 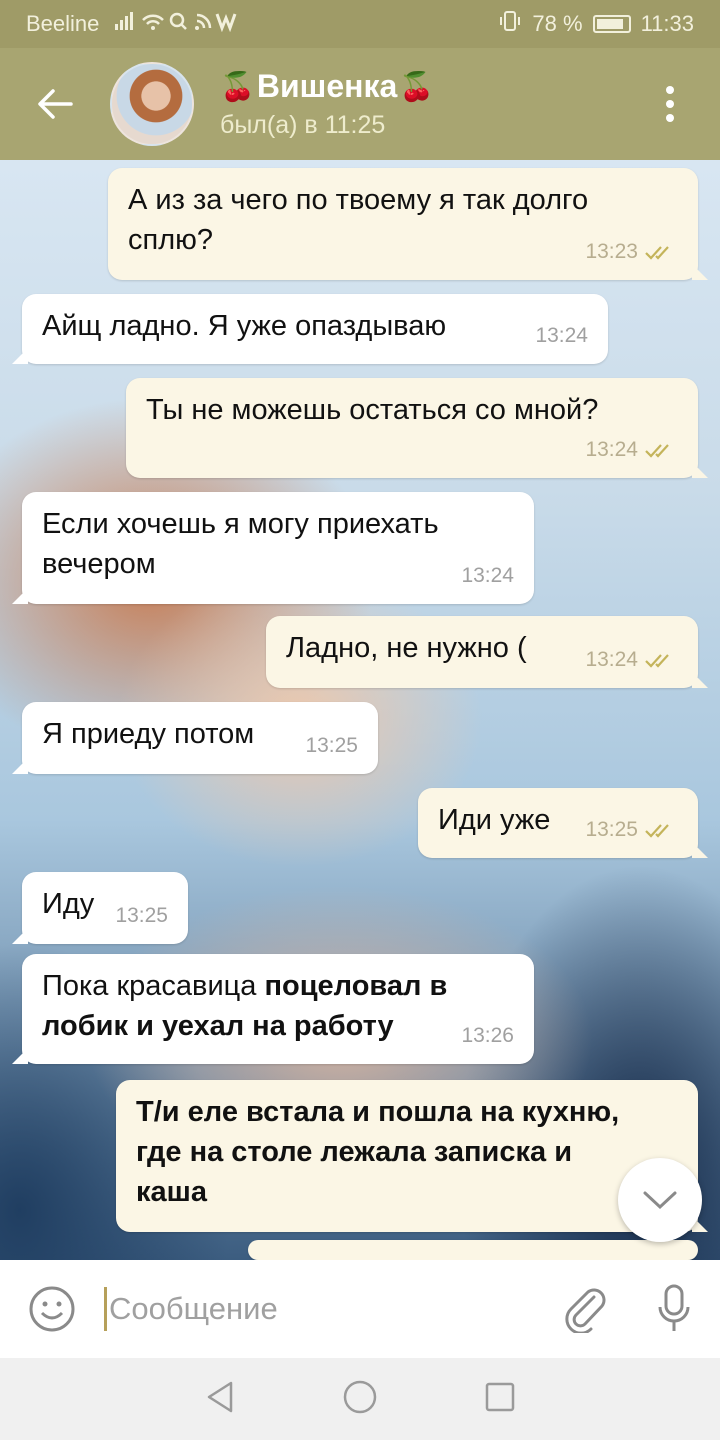 I want to click on signal-wifi-icons, so click(x=178, y=24).